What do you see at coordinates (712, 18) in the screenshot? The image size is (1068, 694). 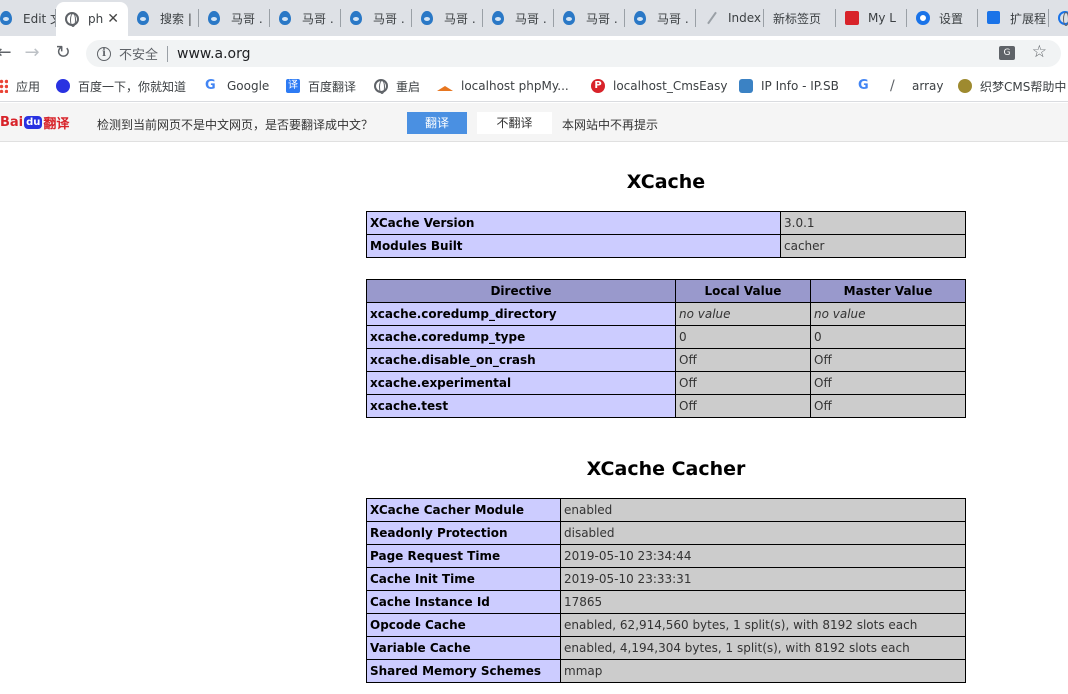 I see `index-icon` at bounding box center [712, 18].